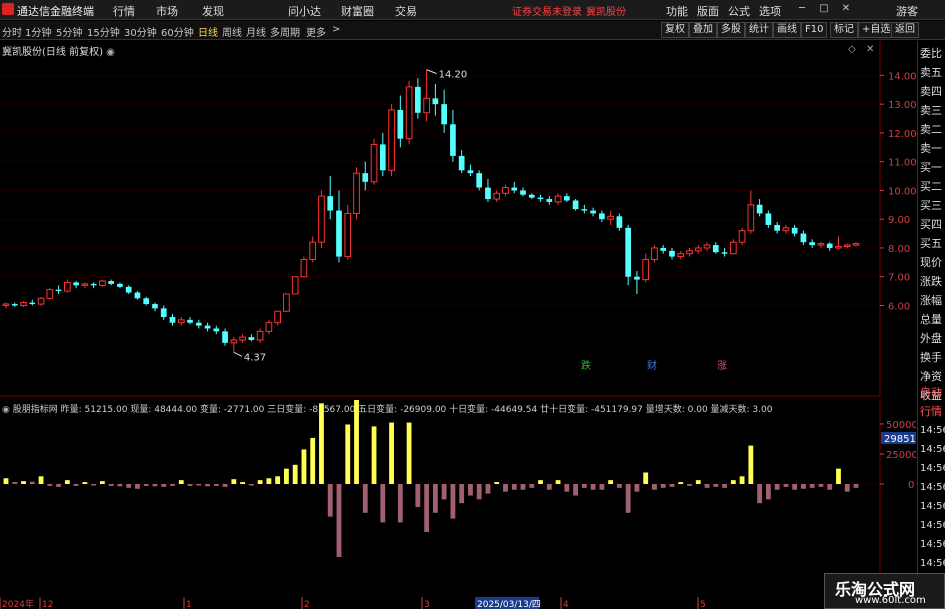 Image resolution: width=945 pixels, height=609 pixels. I want to click on menu-item-wealth: 财富圈, so click(357, 11).